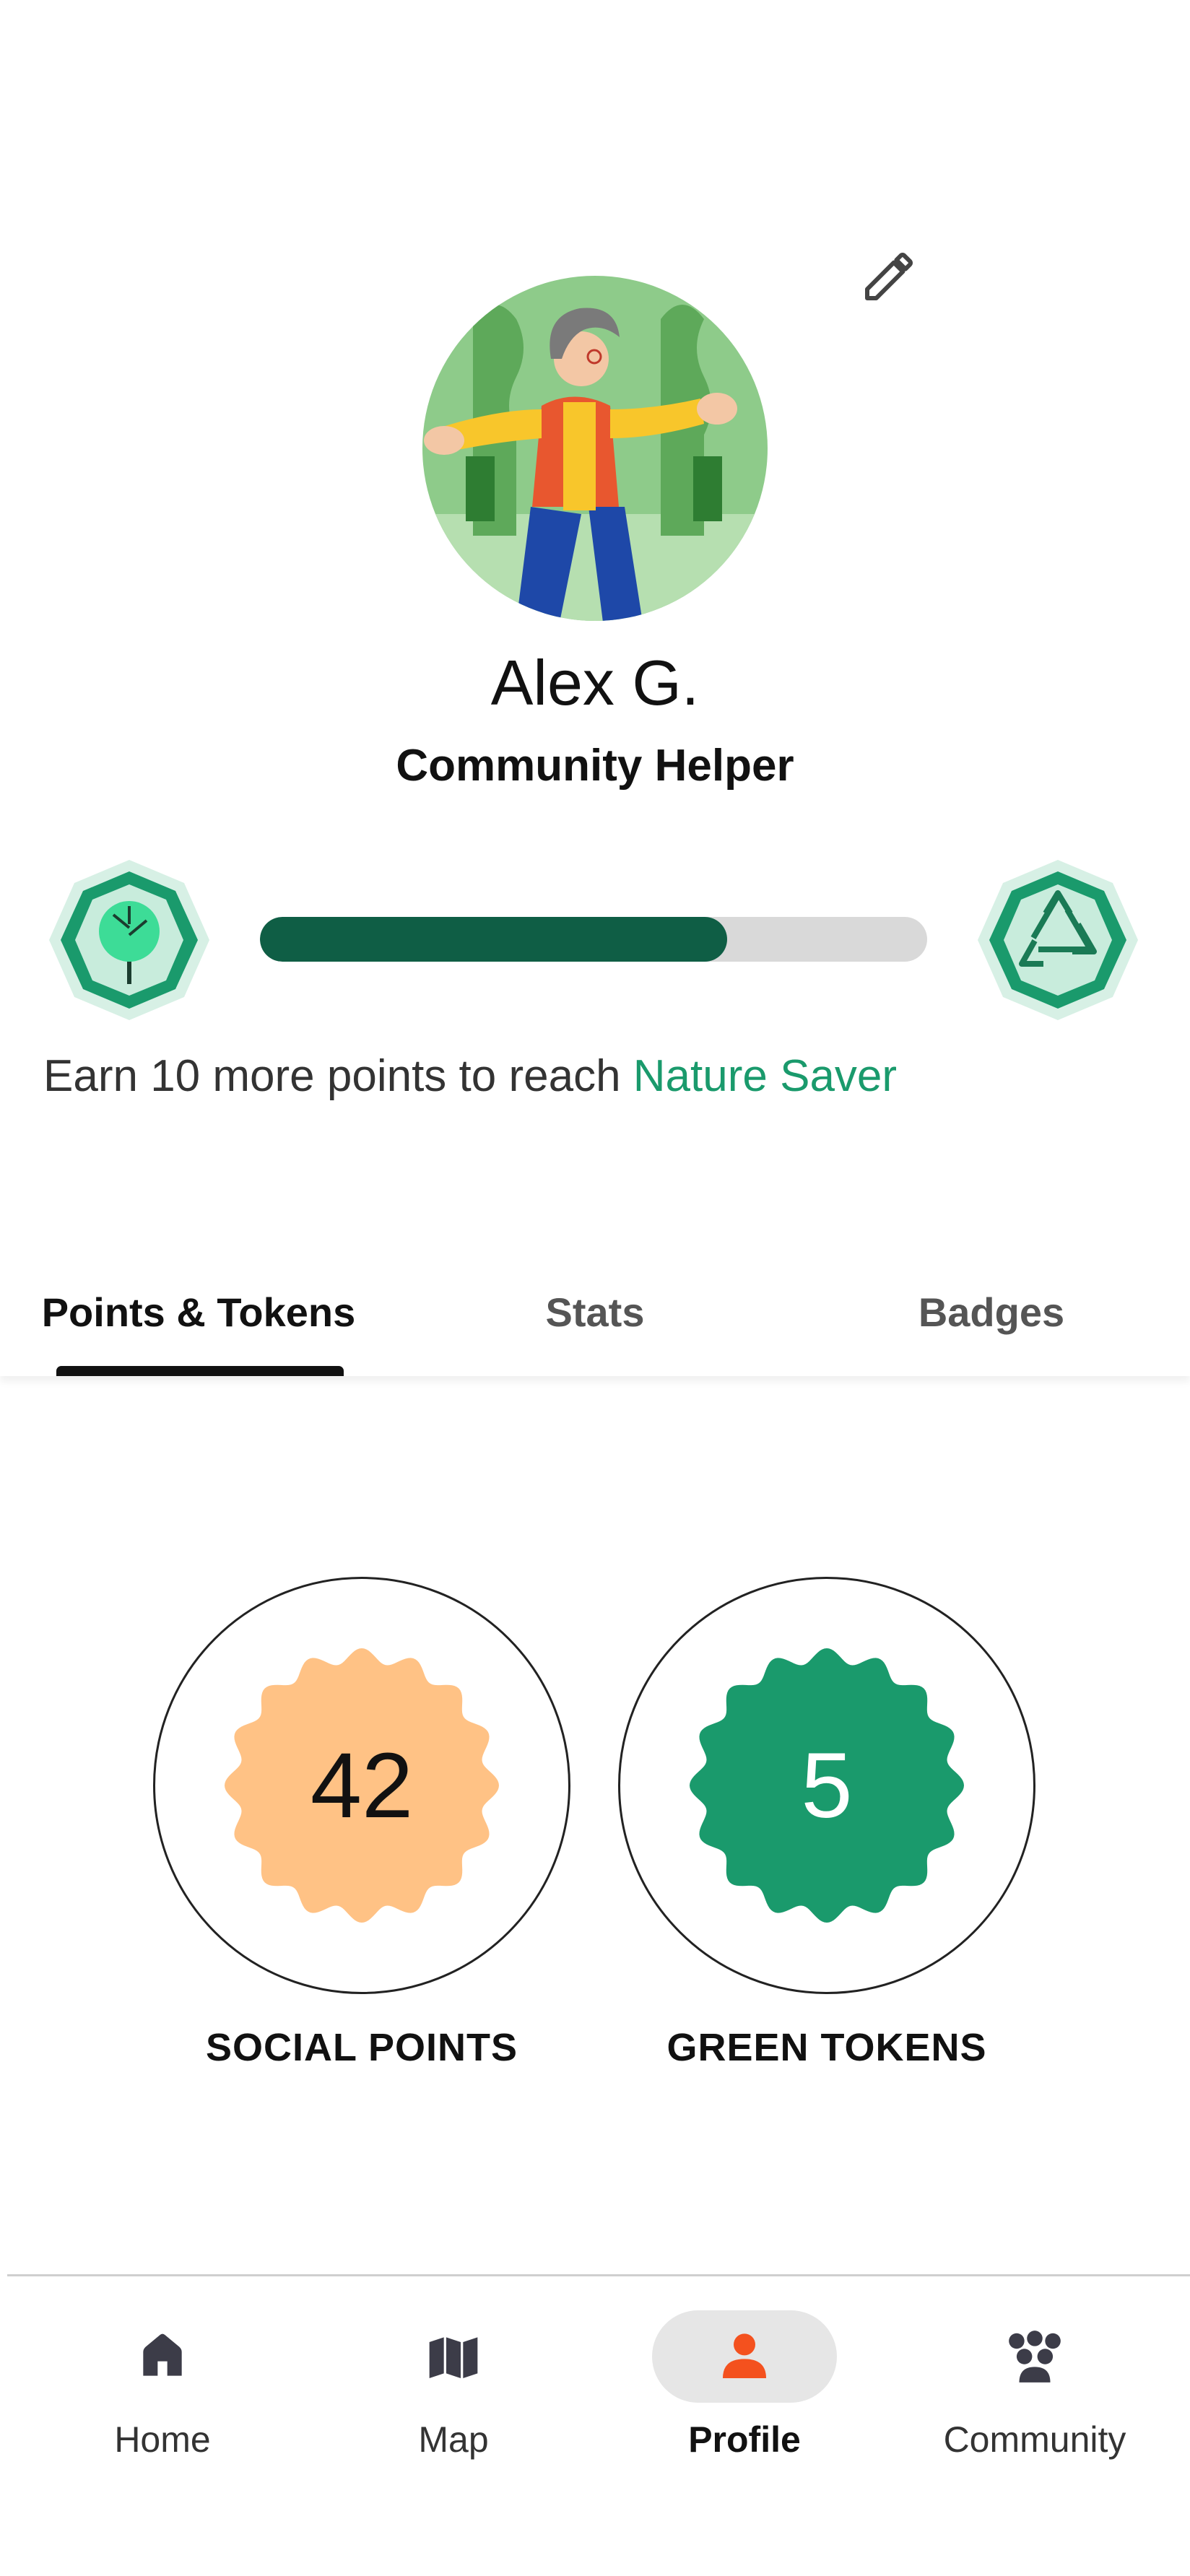  I want to click on nav-profile: Profile, so click(744, 2390).